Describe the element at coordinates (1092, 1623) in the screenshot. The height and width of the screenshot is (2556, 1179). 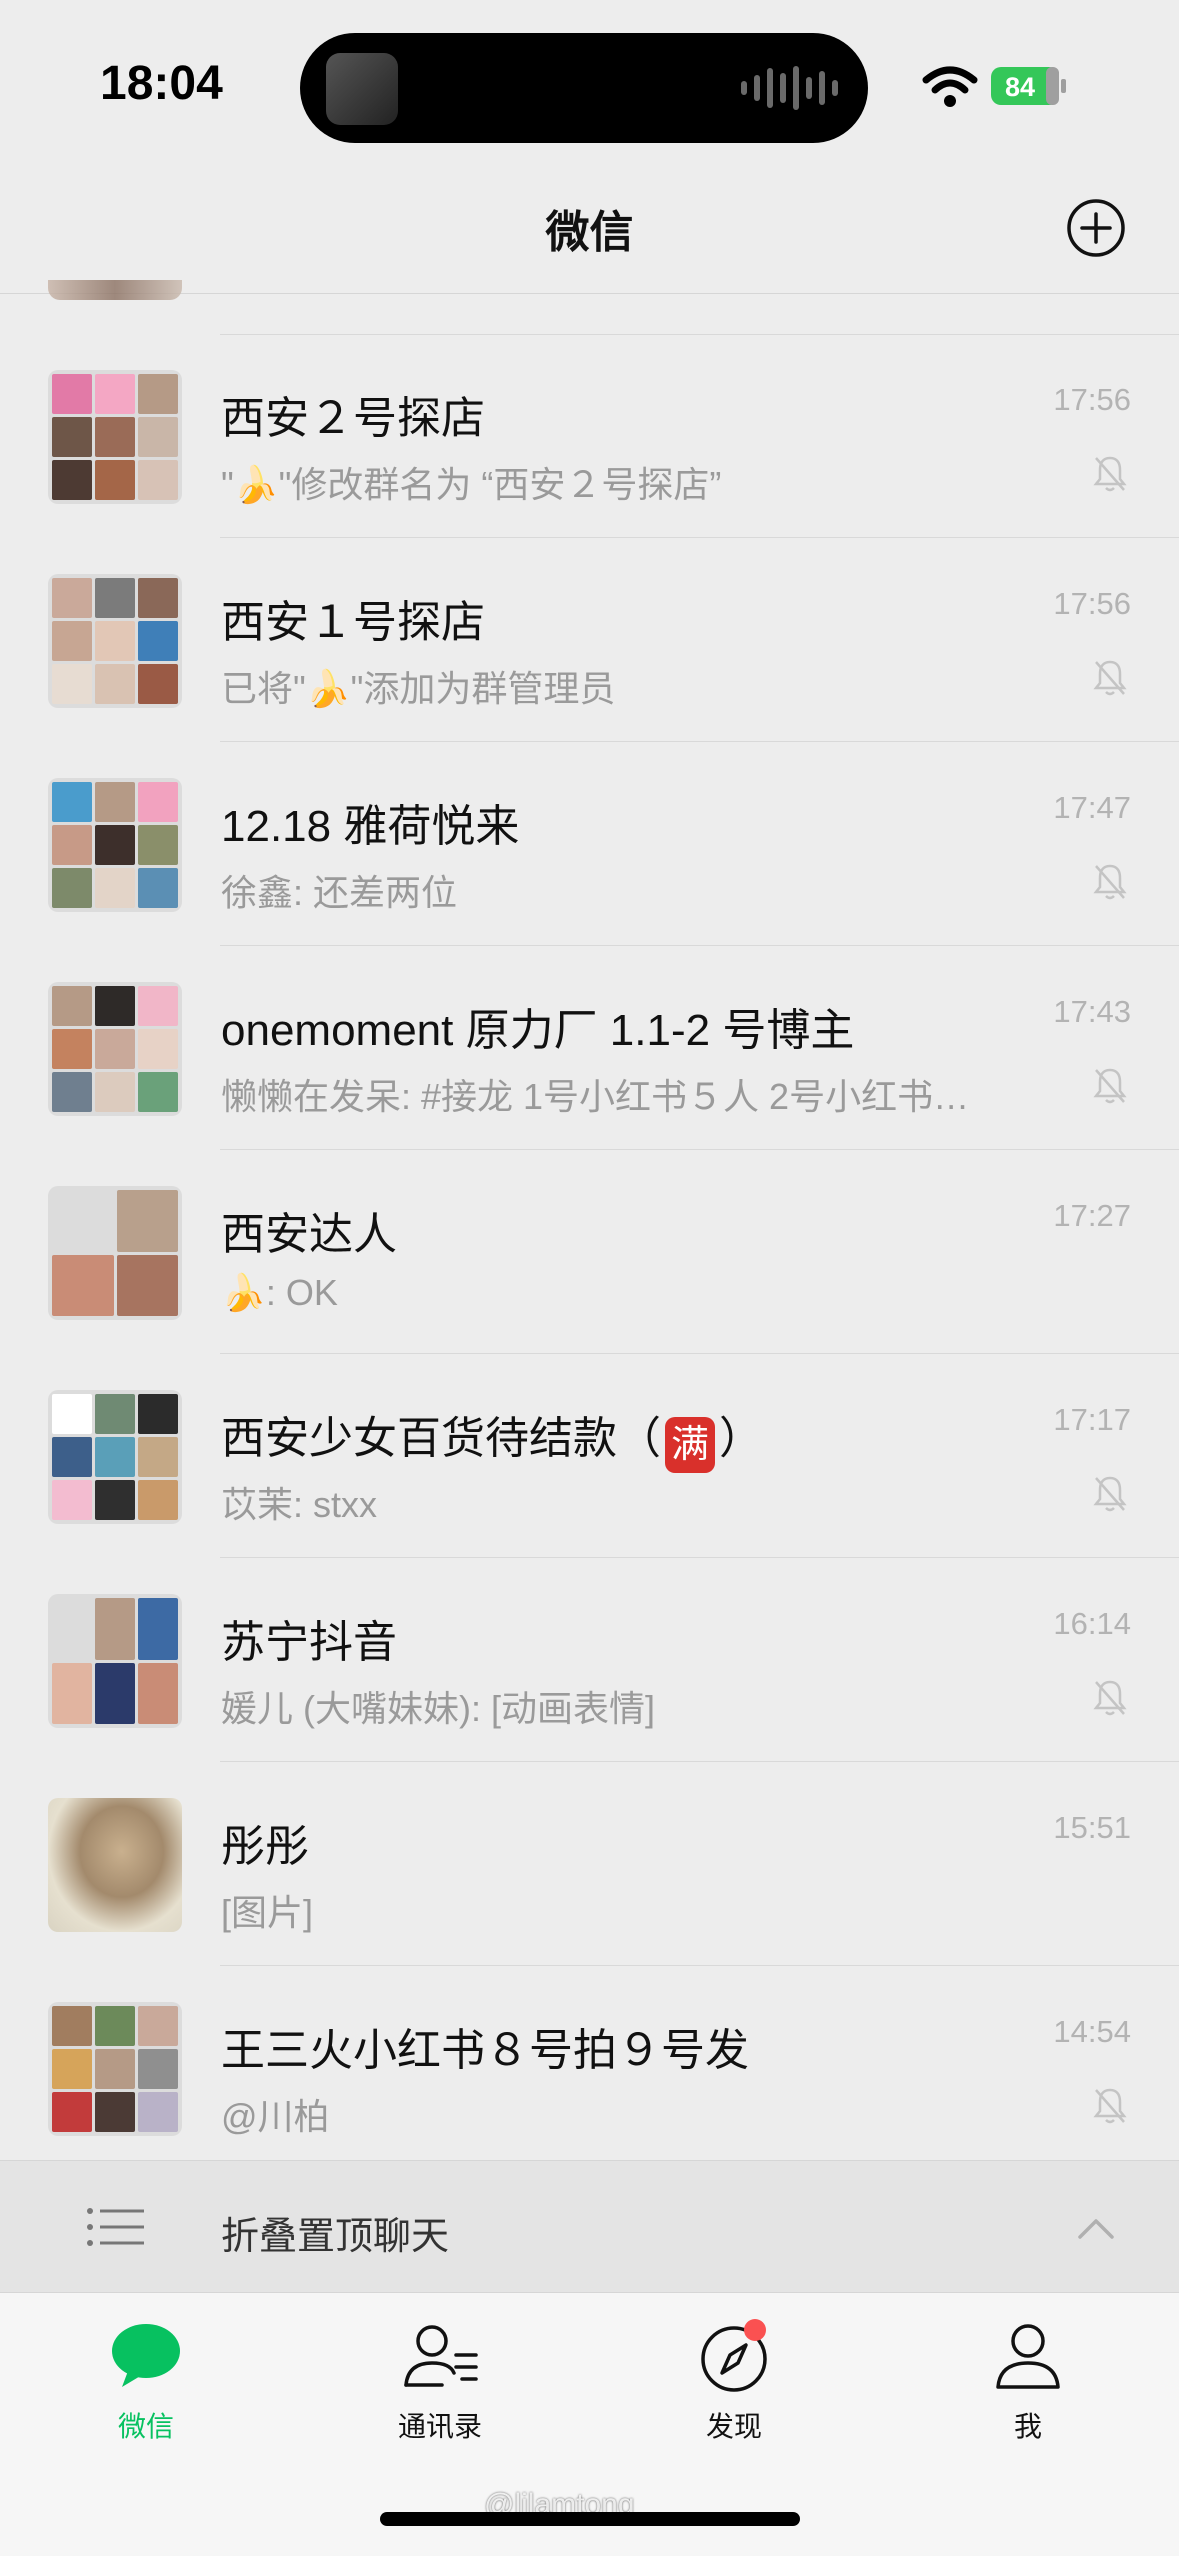
I see `chat-time: 16:14` at that location.